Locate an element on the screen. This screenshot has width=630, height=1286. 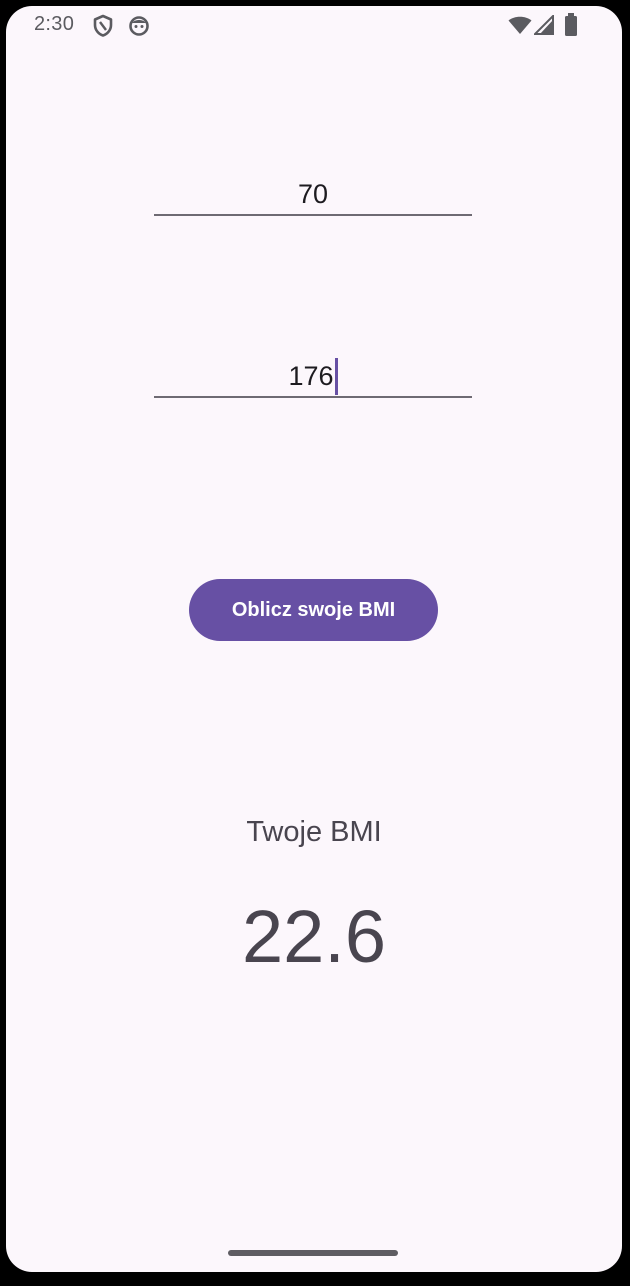
home-indicator is located at coordinates (313, 1253).